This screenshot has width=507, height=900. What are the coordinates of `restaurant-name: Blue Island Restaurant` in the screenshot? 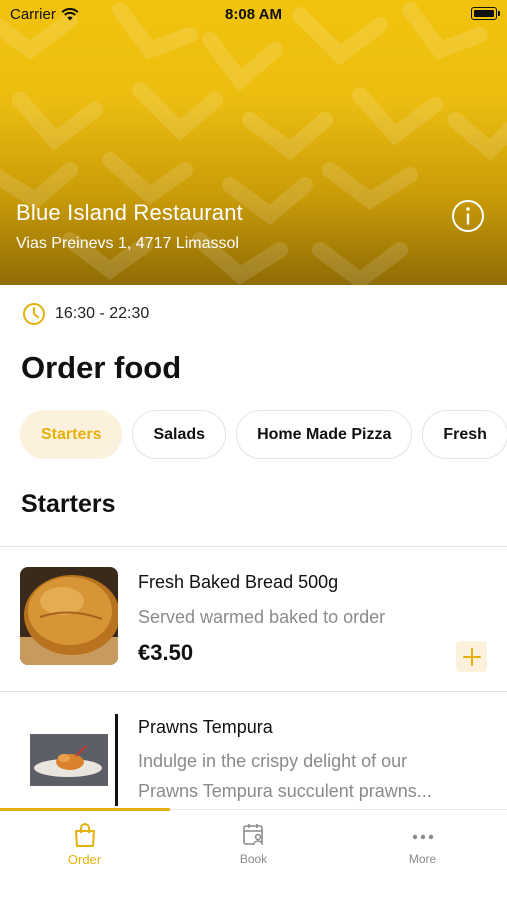 It's located at (129, 212).